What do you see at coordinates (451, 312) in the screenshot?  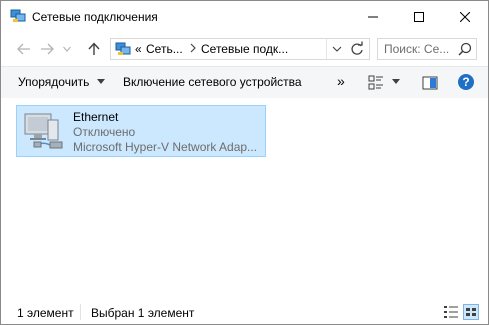 I see `details-view-icon` at bounding box center [451, 312].